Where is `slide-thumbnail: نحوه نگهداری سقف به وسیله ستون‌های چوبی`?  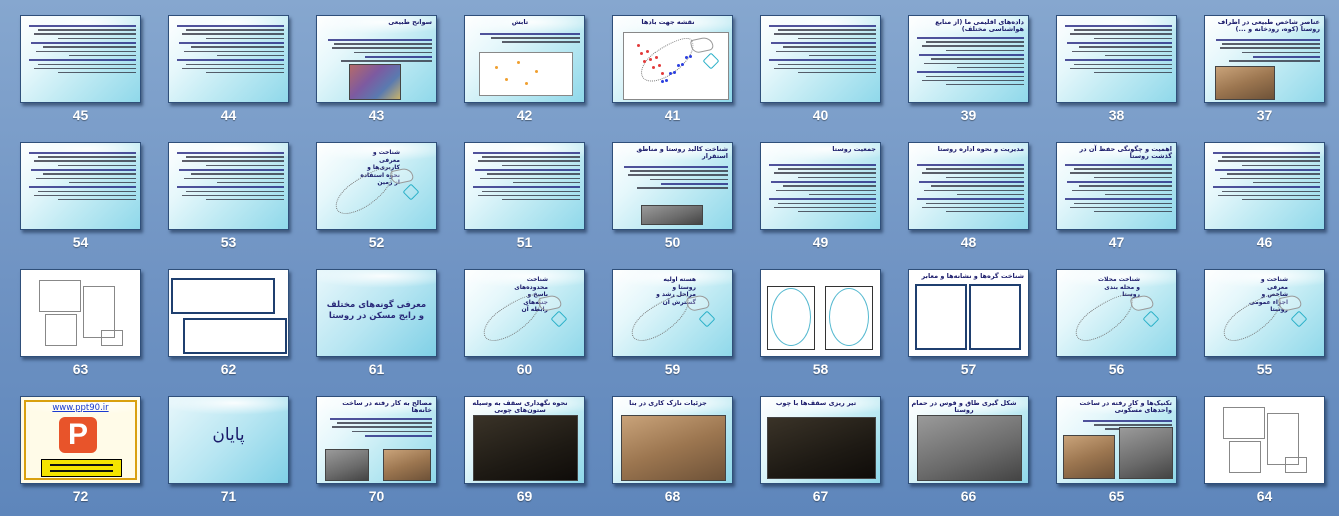
slide-thumbnail: نحوه نگهداری سقف به وسیله ستون‌های چوبی is located at coordinates (524, 440).